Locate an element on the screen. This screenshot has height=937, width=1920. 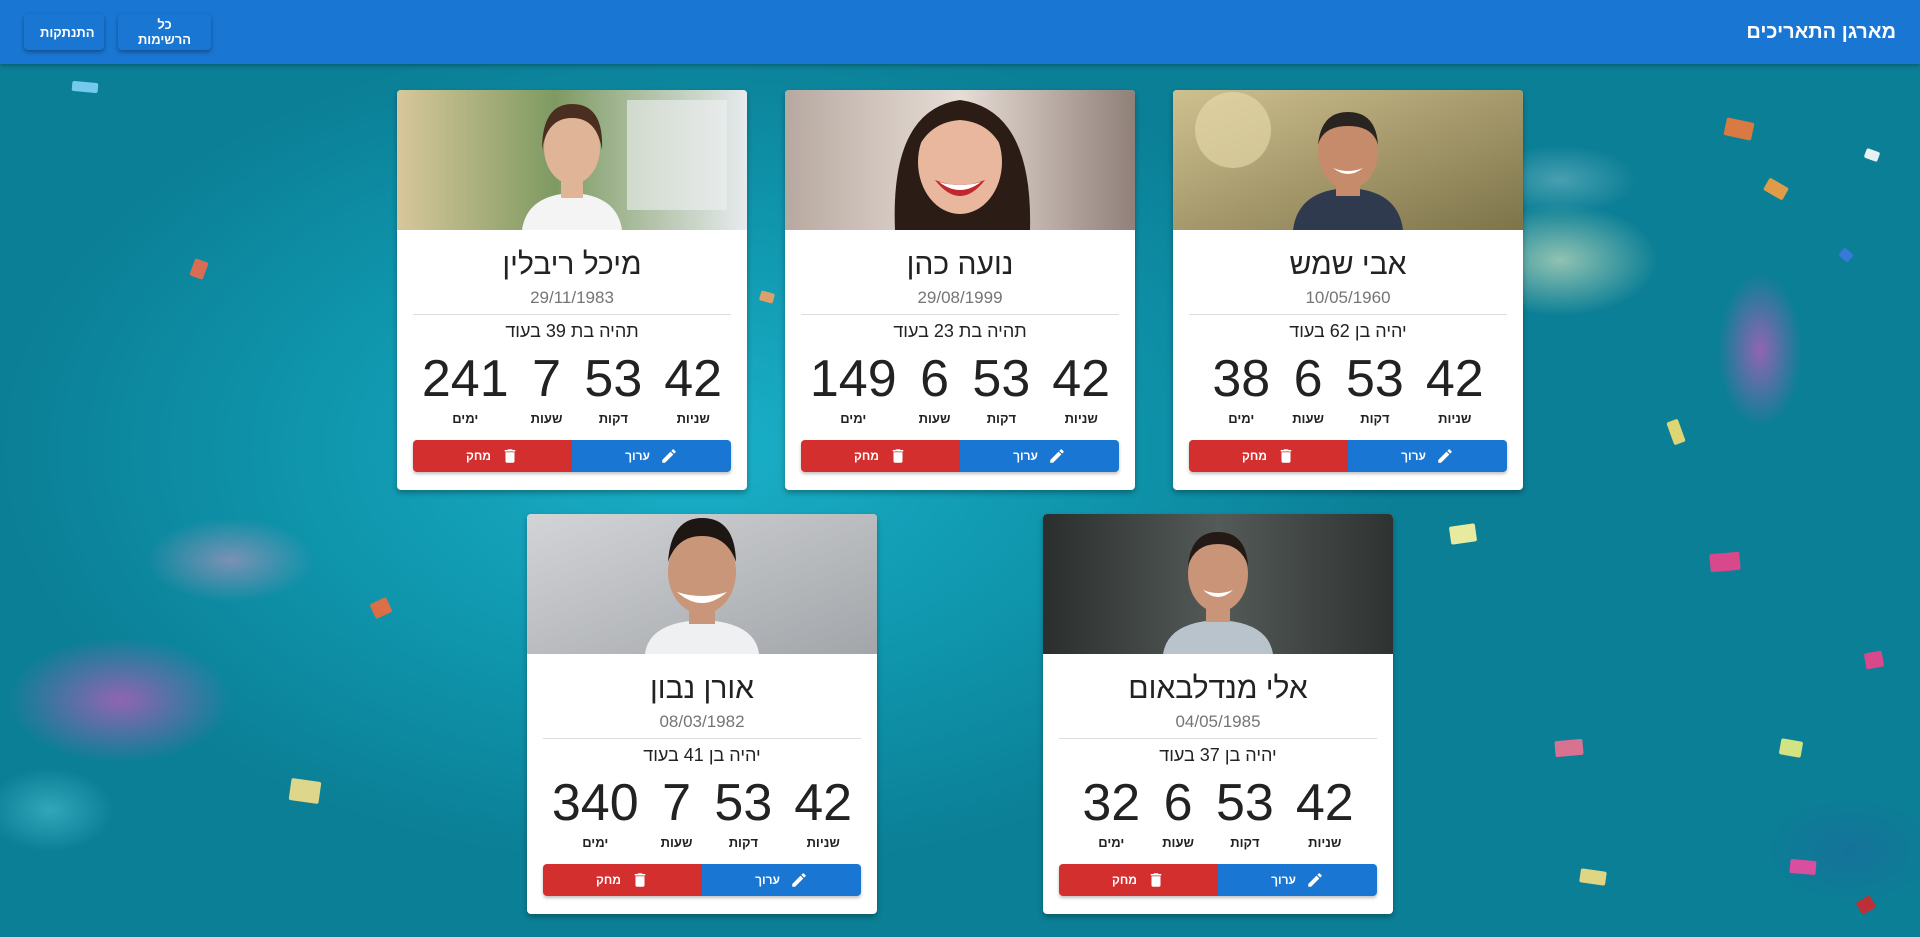
upcoming-age-text: יהיה בן 37 בעוד is located at coordinates (1218, 755).